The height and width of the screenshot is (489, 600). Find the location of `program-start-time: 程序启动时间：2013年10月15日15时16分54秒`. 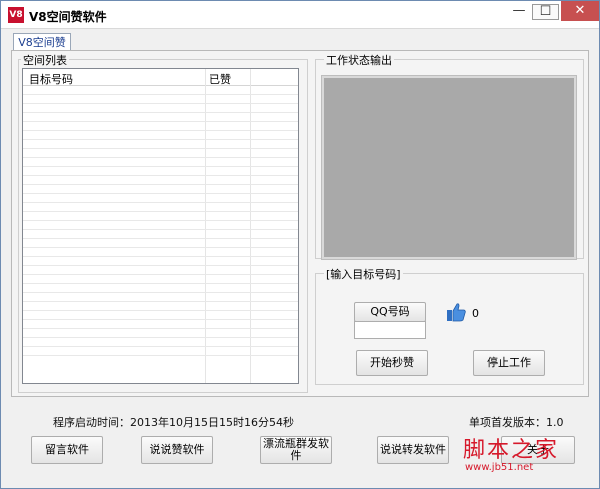

program-start-time: 程序启动时间：2013年10月15日15时16分54秒 is located at coordinates (173, 422).